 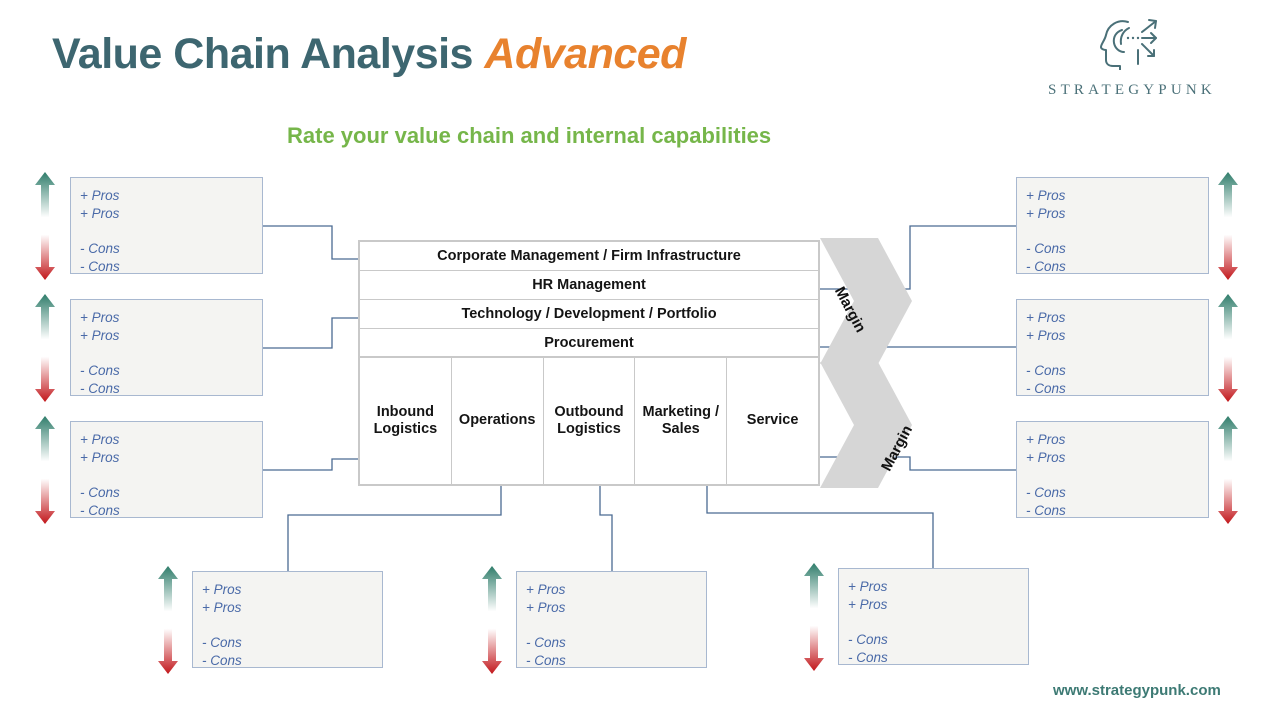 I want to click on page-title-accent: Advanced, so click(x=585, y=54).